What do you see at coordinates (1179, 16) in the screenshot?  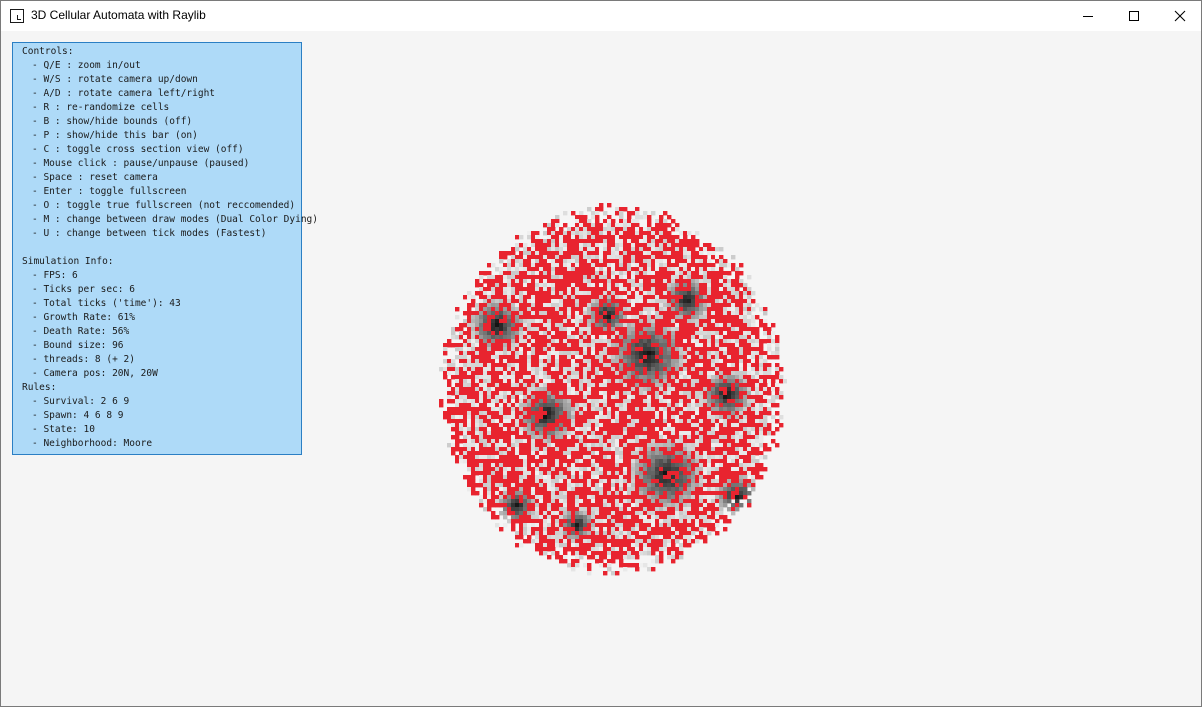 I see `close-button` at bounding box center [1179, 16].